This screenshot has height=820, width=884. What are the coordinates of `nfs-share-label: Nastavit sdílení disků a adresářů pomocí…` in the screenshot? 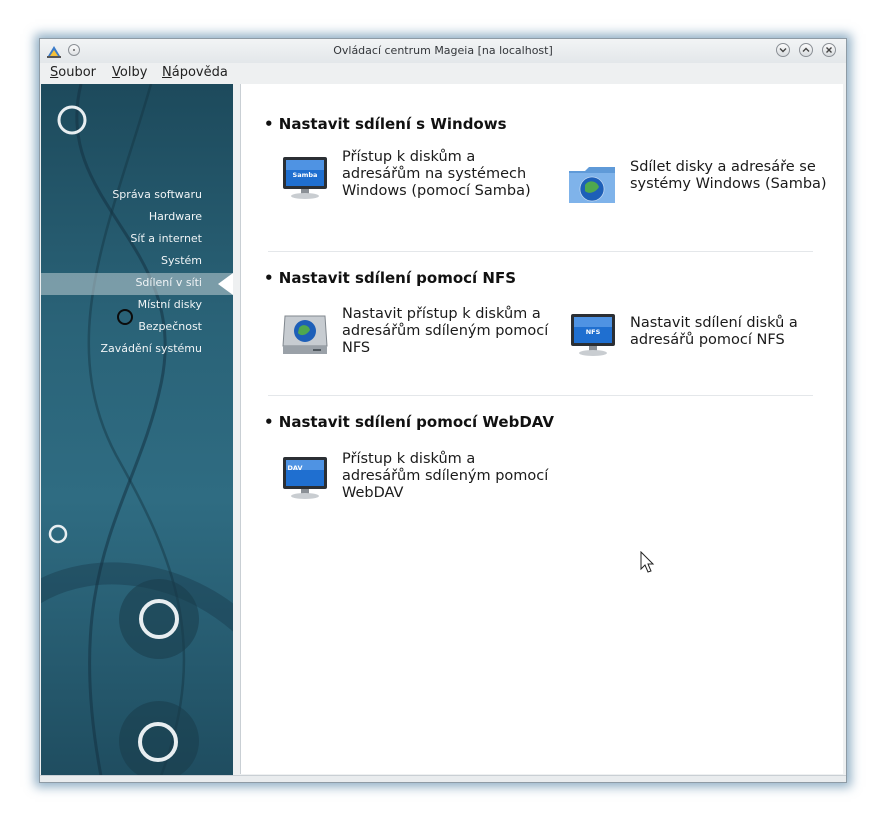 It's located at (714, 331).